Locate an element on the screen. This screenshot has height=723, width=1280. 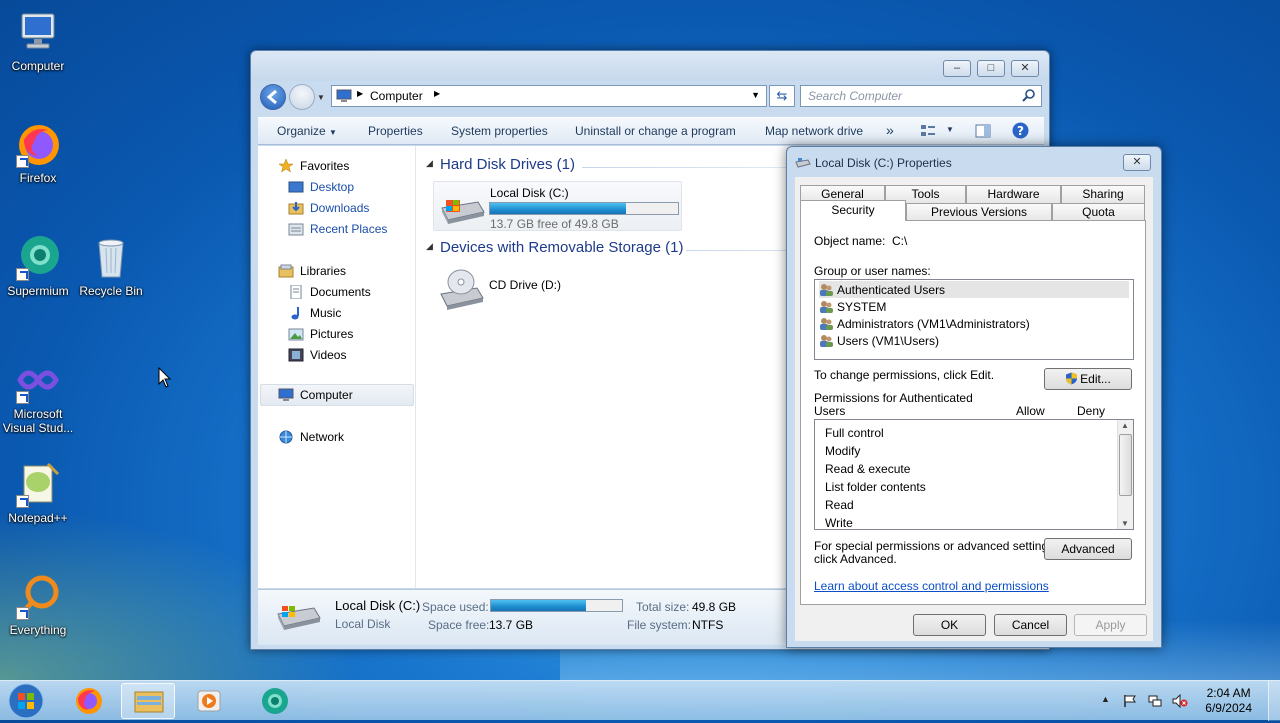
desktop-icon-computer: Computer is located at coordinates (38, 40).